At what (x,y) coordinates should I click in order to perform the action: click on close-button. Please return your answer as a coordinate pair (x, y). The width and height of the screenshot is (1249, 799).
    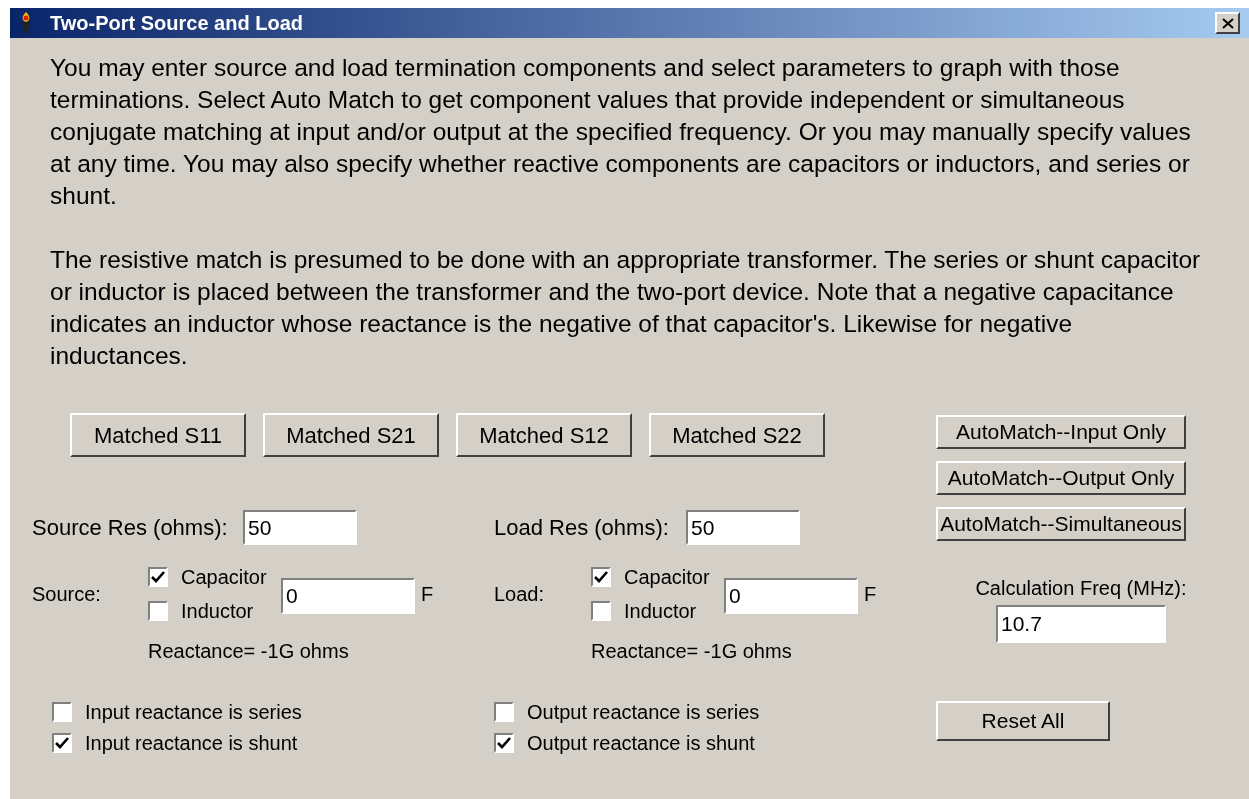
    Looking at the image, I should click on (1227, 23).